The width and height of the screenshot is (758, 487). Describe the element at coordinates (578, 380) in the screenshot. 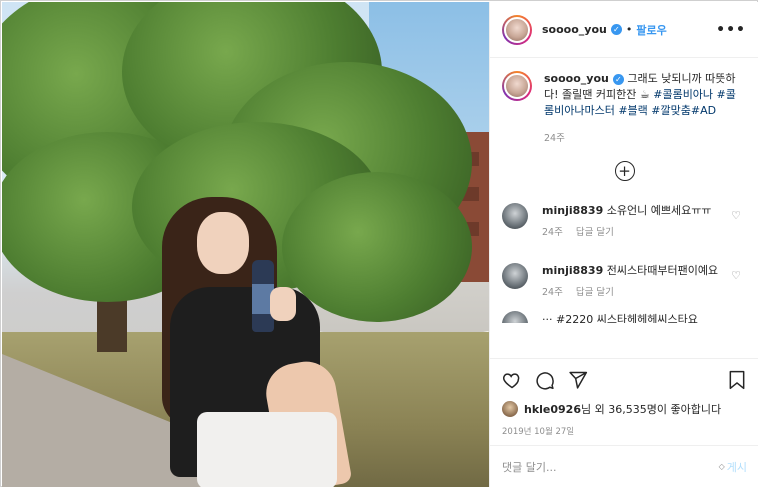

I see `share-send-icon` at that location.